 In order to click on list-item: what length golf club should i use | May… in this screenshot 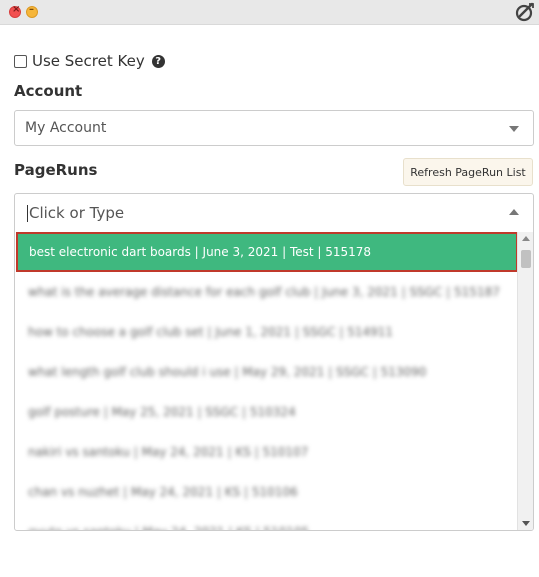, I will do `click(266, 372)`.